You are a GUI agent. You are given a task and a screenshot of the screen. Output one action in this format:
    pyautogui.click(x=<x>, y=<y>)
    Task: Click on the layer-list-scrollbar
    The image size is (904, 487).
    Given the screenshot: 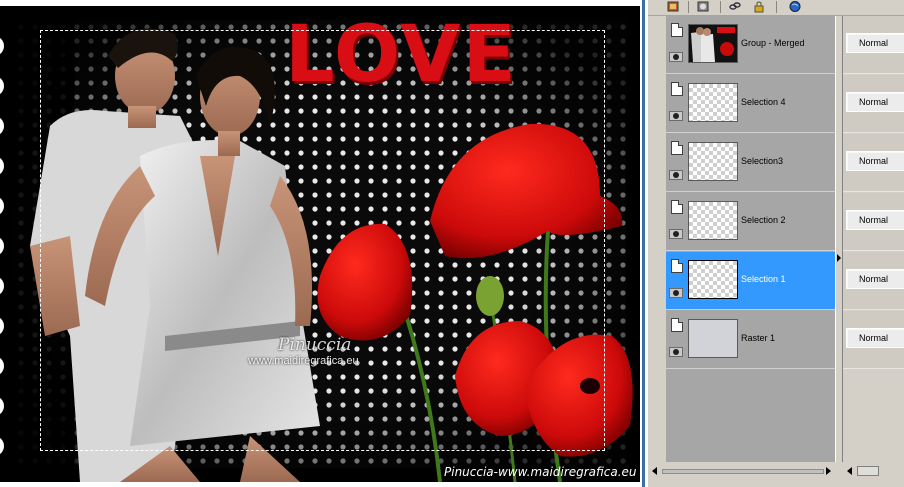 What is the action you would take?
    pyautogui.click(x=741, y=471)
    